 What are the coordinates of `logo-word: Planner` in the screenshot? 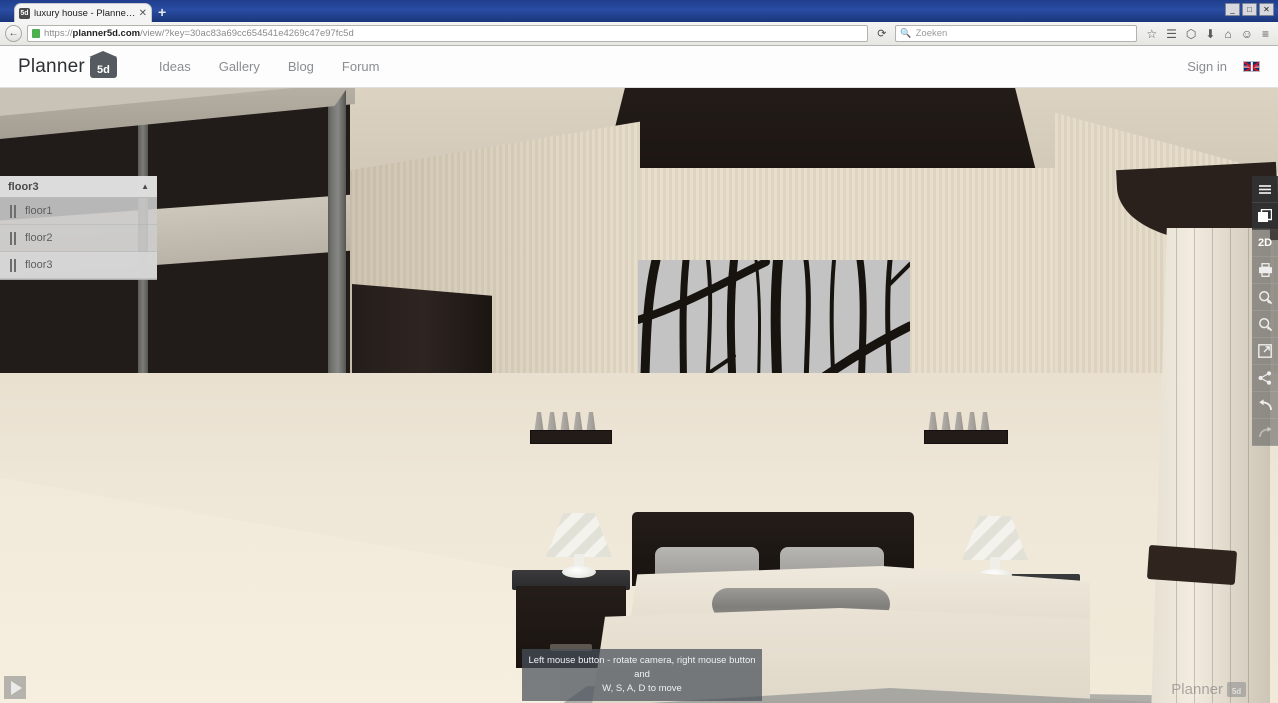 It's located at (51, 66).